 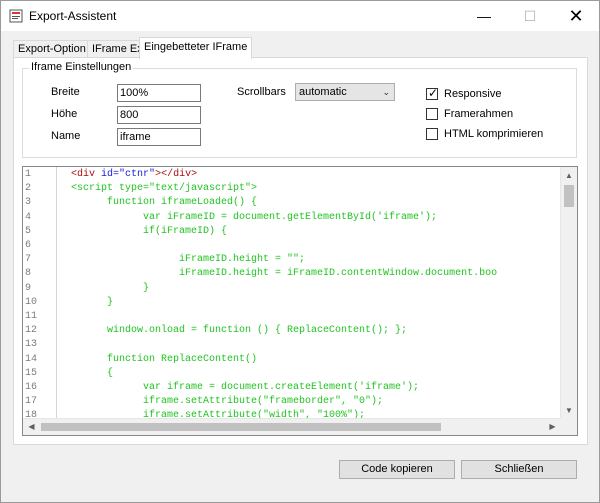 What do you see at coordinates (576, 16) in the screenshot?
I see `close-window-button: ✕` at bounding box center [576, 16].